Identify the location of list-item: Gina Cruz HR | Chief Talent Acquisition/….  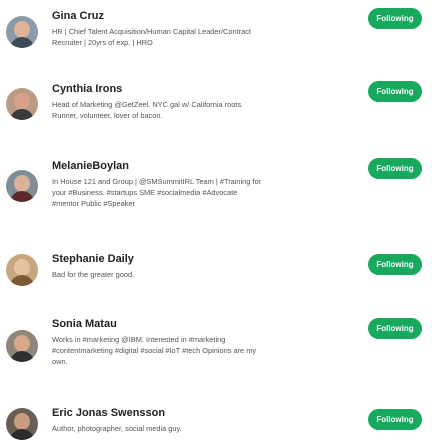
(202, 29).